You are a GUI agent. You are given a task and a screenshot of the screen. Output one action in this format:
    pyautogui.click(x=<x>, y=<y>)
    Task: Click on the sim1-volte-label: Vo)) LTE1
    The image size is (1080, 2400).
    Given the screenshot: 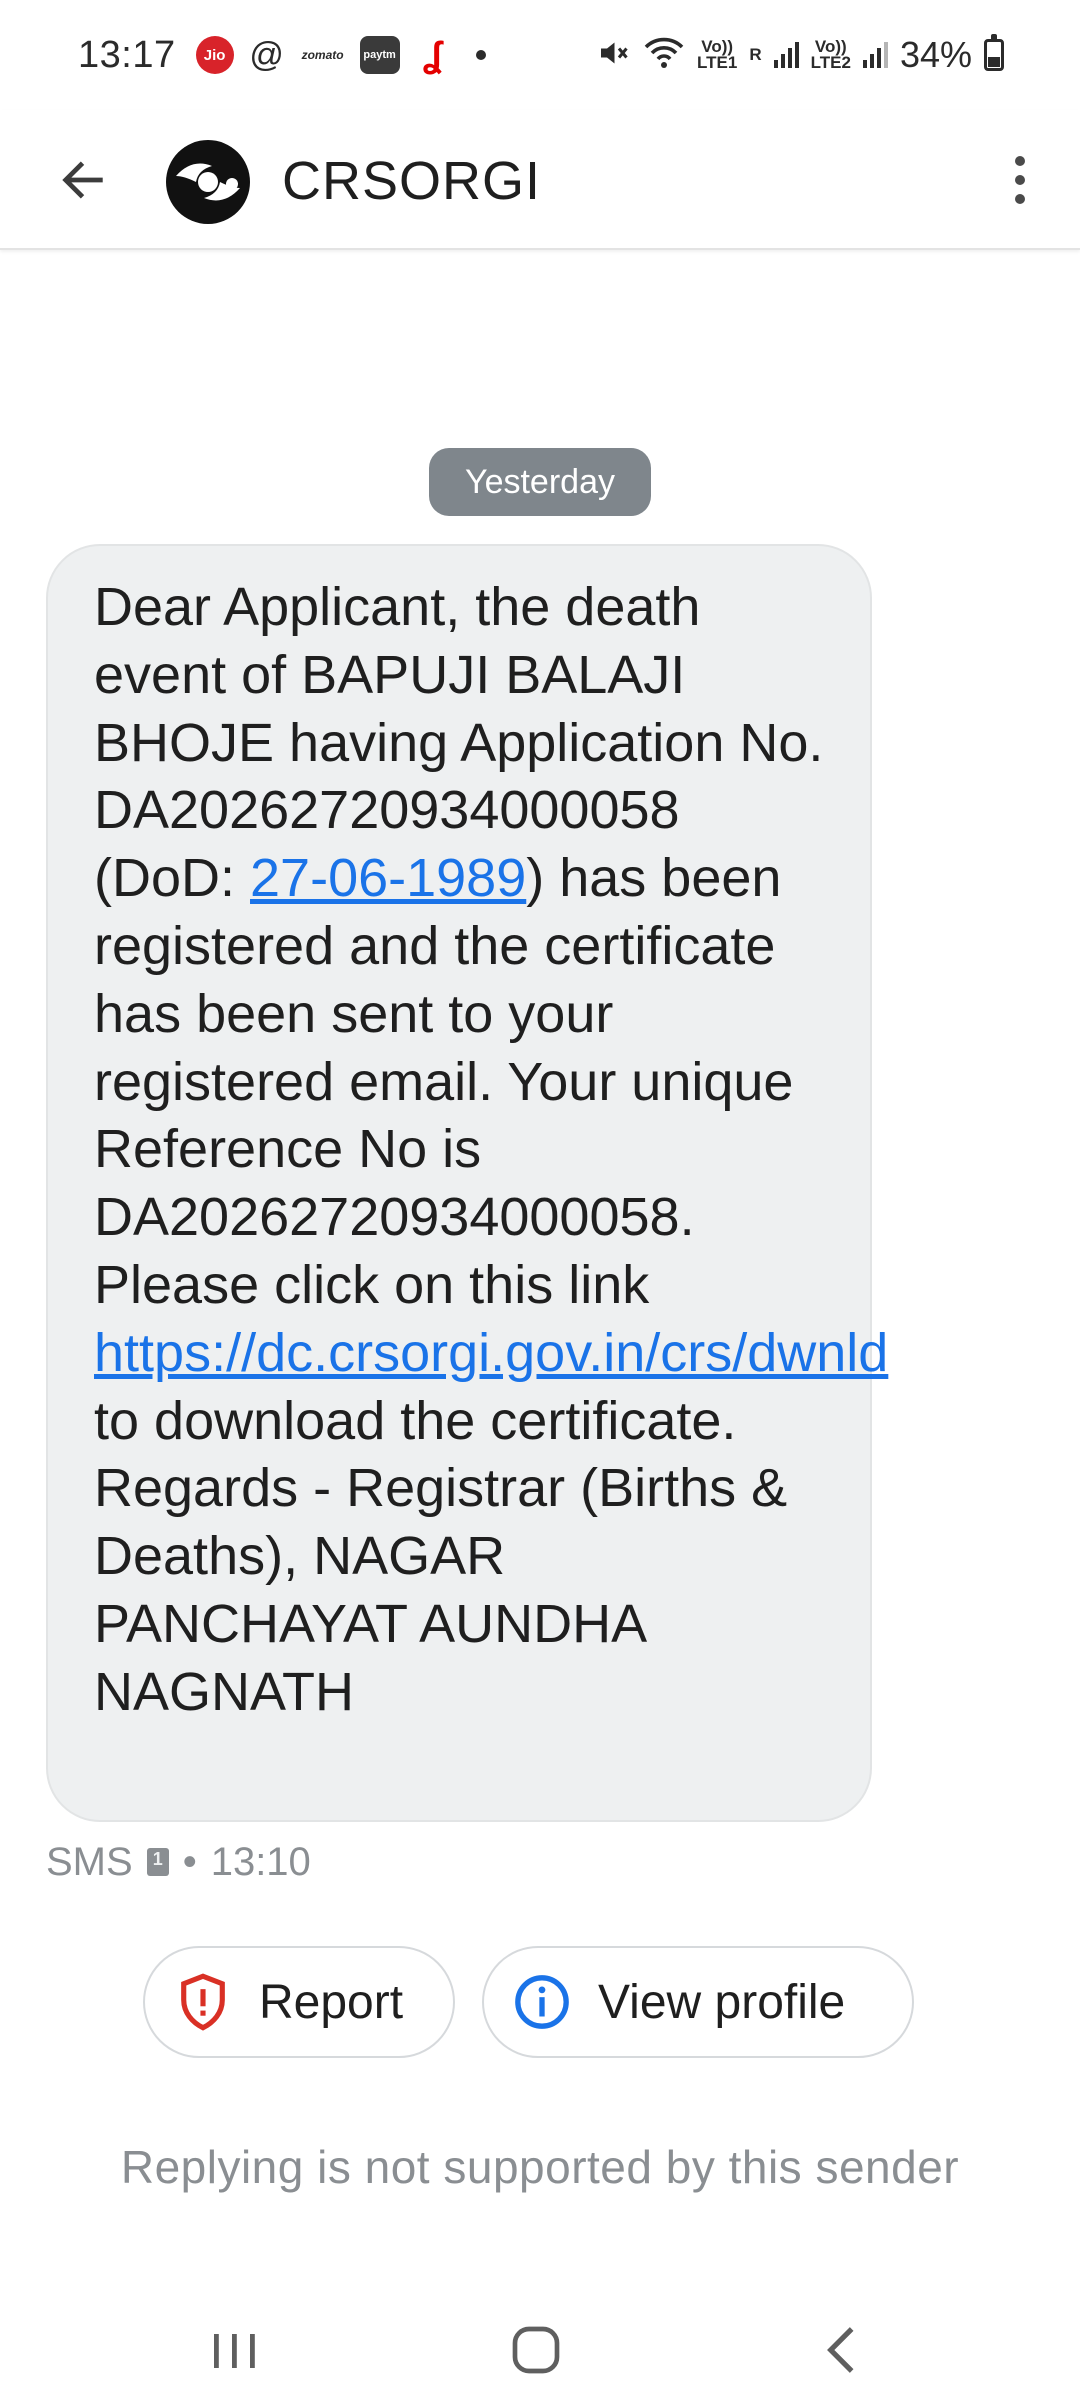 What is the action you would take?
    pyautogui.click(x=717, y=55)
    